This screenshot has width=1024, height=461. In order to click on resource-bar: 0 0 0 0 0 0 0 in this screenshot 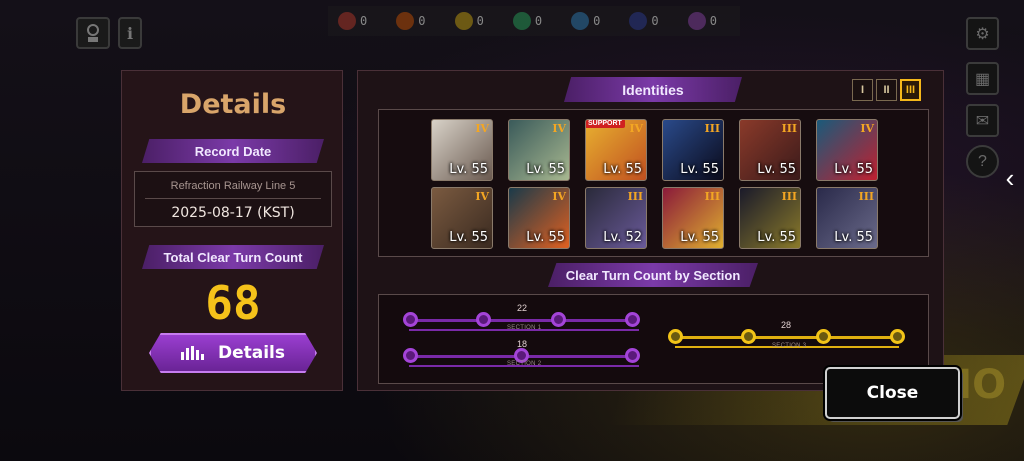, I will do `click(534, 21)`.